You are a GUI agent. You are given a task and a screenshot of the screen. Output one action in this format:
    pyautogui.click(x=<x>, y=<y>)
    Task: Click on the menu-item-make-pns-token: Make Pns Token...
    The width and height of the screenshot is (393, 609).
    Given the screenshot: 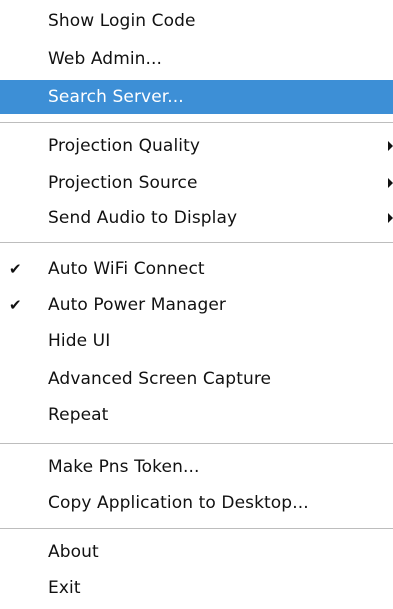 What is the action you would take?
    pyautogui.click(x=196, y=467)
    